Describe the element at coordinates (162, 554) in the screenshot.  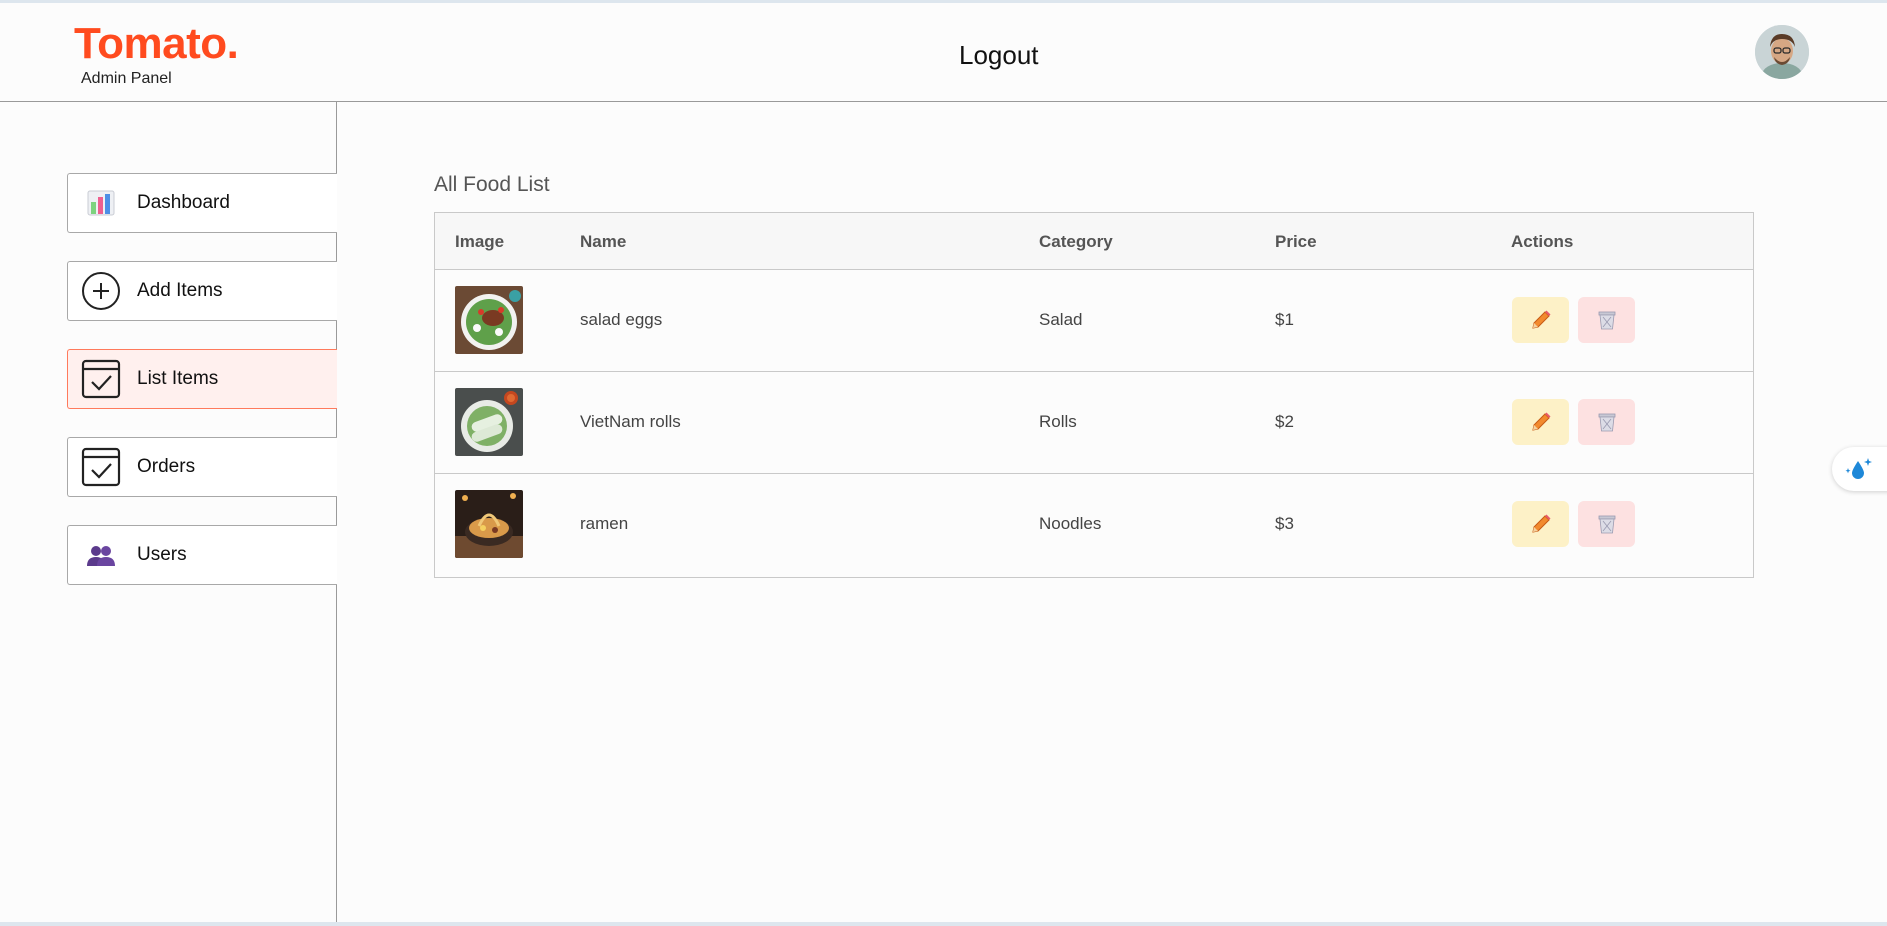
I see `sidebar-item-label: Users` at that location.